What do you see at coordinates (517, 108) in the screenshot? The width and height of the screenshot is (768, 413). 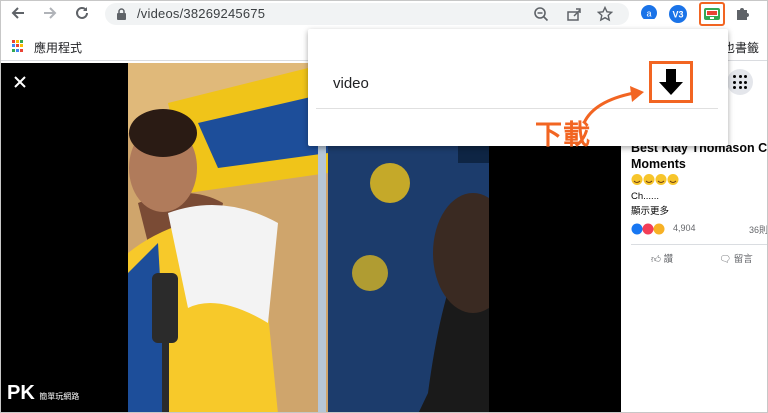 I see `popup-divider` at bounding box center [517, 108].